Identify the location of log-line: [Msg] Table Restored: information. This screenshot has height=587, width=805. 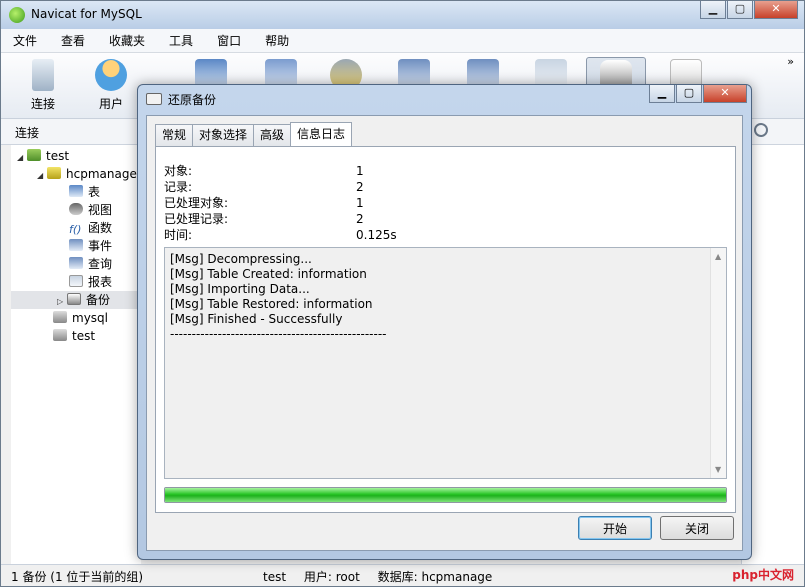
(271, 304).